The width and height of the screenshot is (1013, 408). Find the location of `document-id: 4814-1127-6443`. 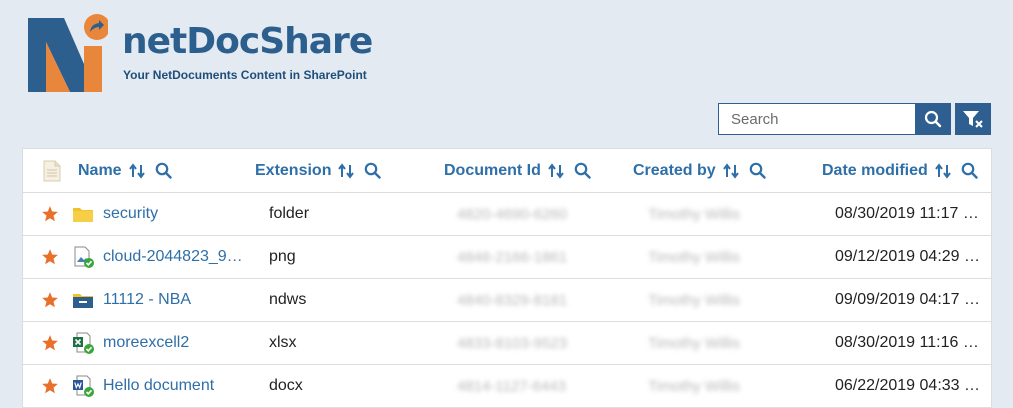

document-id: 4814-1127-6443 is located at coordinates (511, 386).